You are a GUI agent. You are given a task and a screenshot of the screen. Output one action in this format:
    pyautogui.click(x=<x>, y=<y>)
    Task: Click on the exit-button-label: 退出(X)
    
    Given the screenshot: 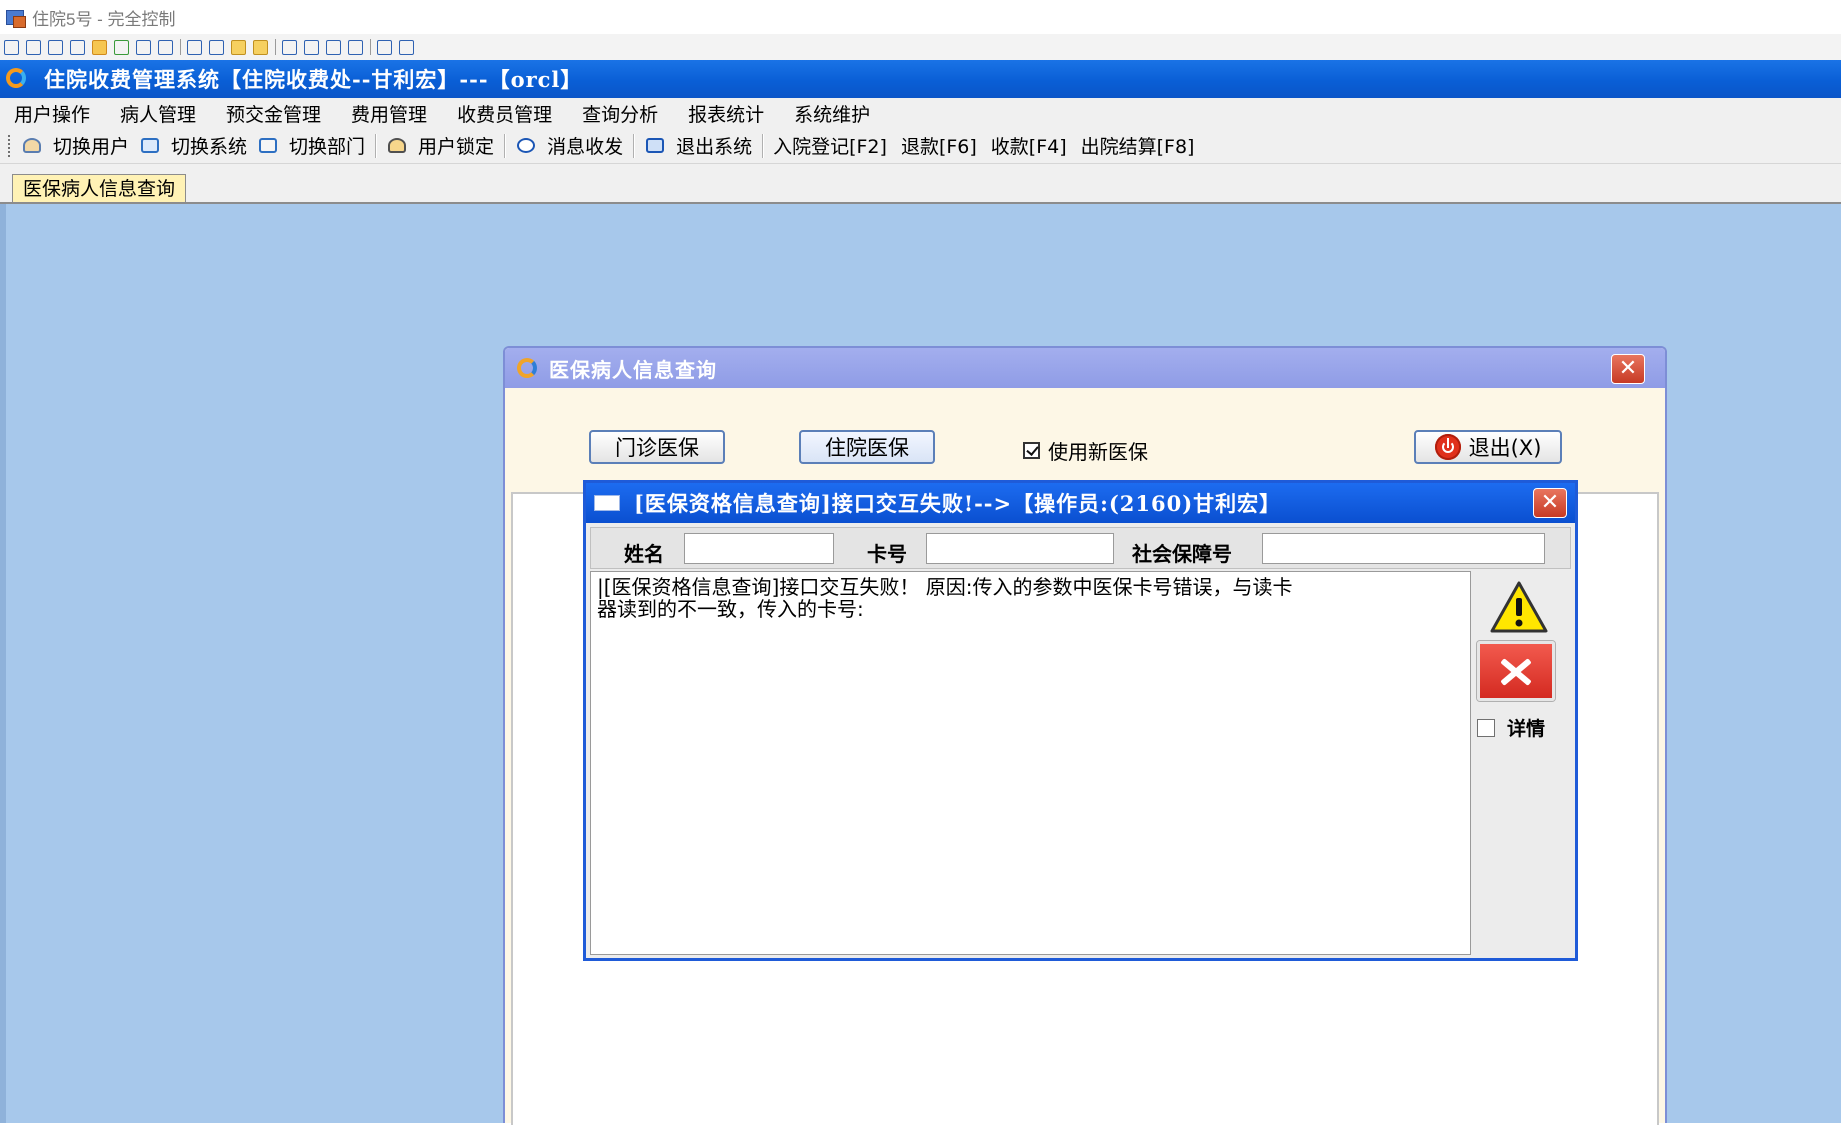 What is the action you would take?
    pyautogui.click(x=1505, y=448)
    